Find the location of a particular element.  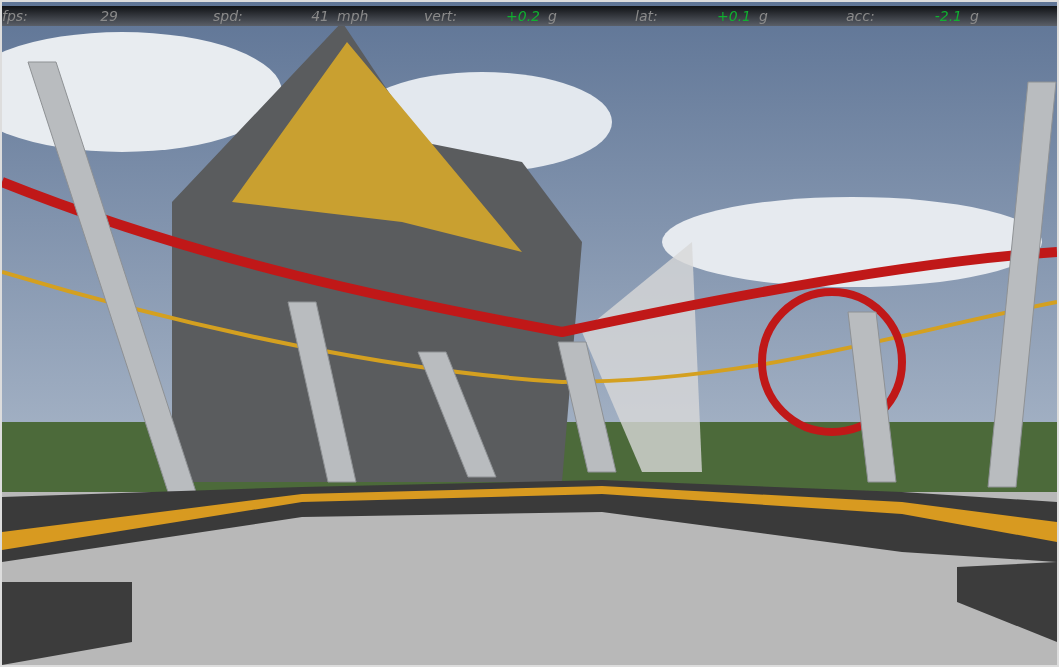

stat-value: +0.2 is located at coordinates (523, 16).